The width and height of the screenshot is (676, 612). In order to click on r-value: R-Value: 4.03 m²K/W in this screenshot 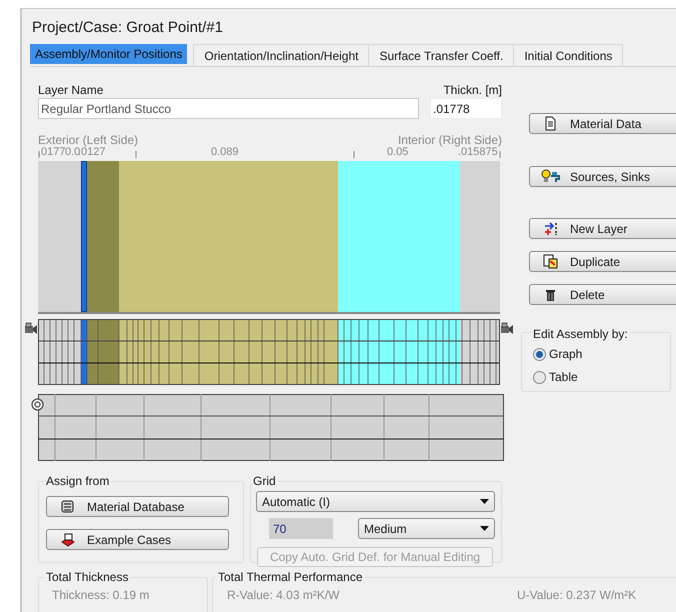, I will do `click(283, 595)`.